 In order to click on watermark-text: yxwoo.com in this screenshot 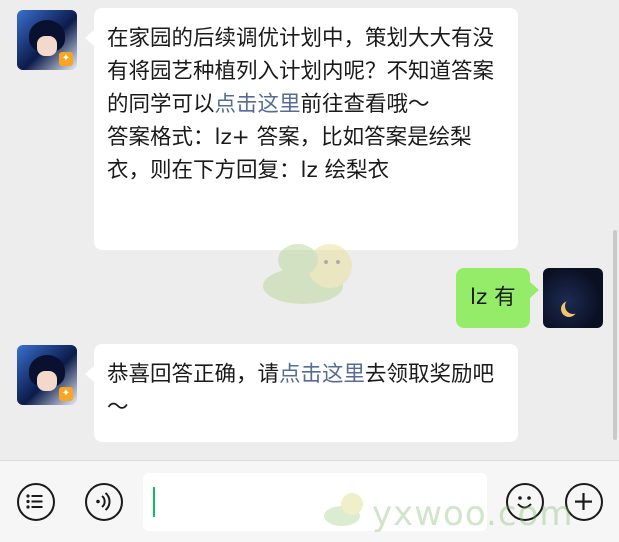, I will do `click(473, 514)`.